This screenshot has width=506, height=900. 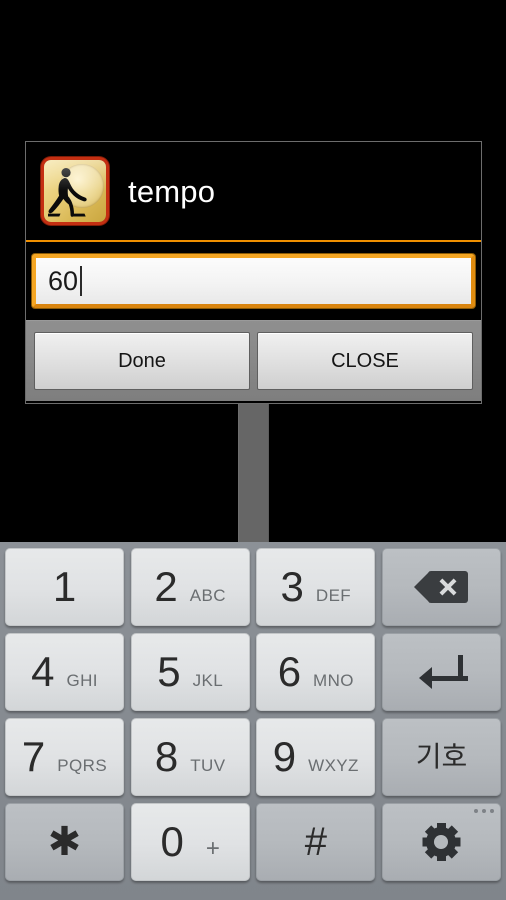 What do you see at coordinates (172, 841) in the screenshot?
I see `key-0-digit: 0` at bounding box center [172, 841].